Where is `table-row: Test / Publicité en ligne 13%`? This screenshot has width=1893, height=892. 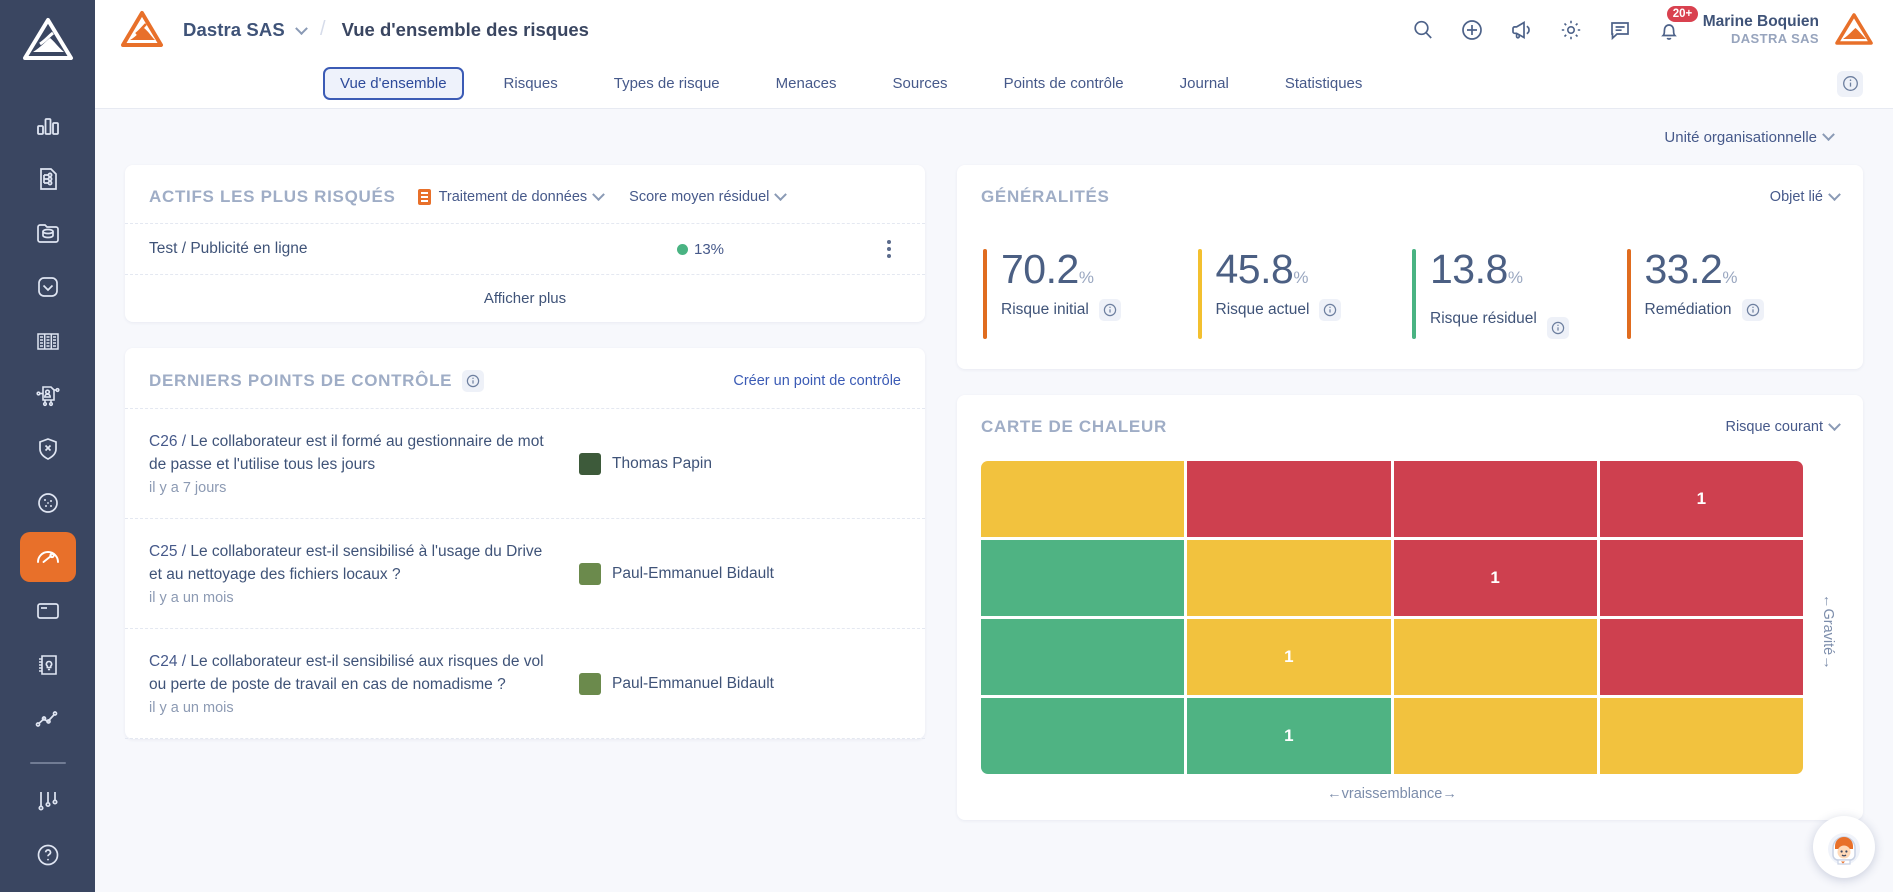
table-row: Test / Publicité en ligne 13% is located at coordinates (525, 249).